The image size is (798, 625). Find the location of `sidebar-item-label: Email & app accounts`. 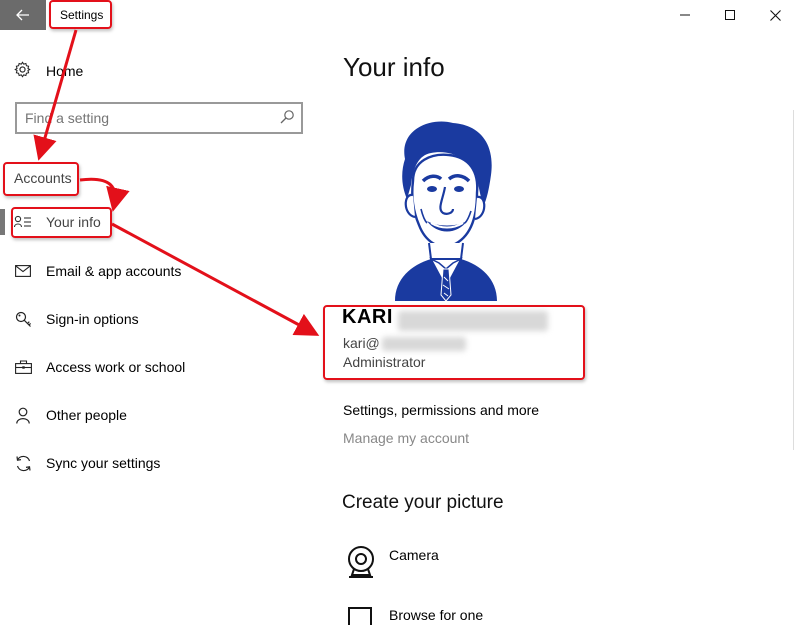

sidebar-item-label: Email & app accounts is located at coordinates (114, 271).